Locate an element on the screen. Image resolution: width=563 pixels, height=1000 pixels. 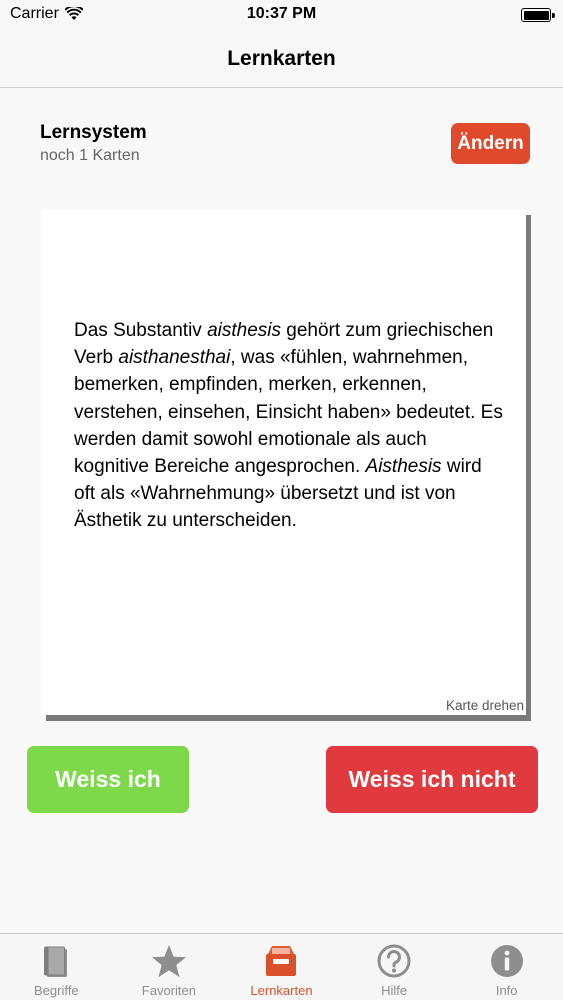
tab-label: Begriffe is located at coordinates (56, 990).